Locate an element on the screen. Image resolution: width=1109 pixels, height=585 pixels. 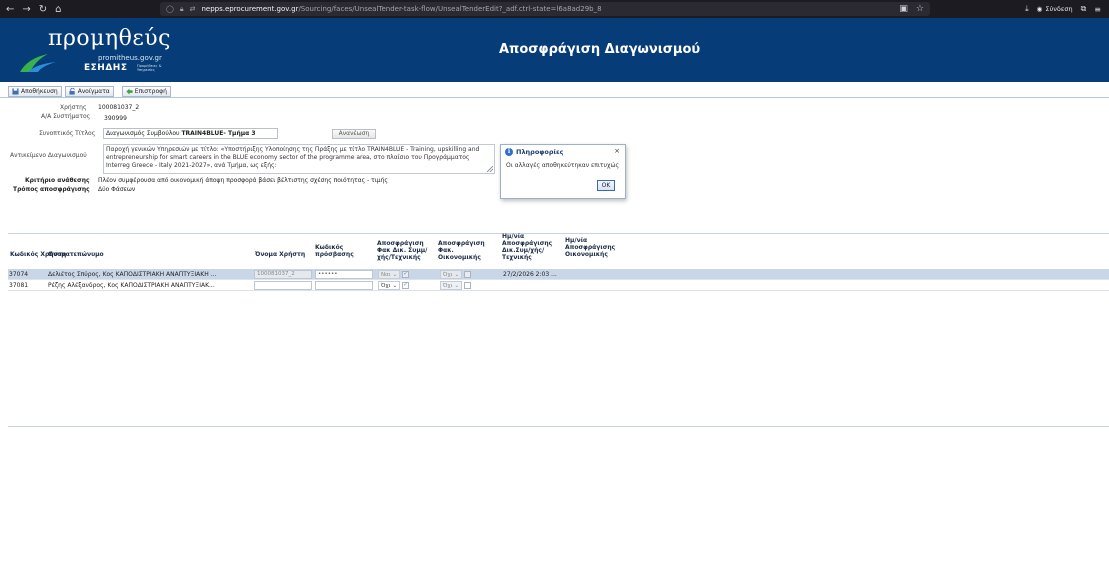
password-field is located at coordinates (344, 285).